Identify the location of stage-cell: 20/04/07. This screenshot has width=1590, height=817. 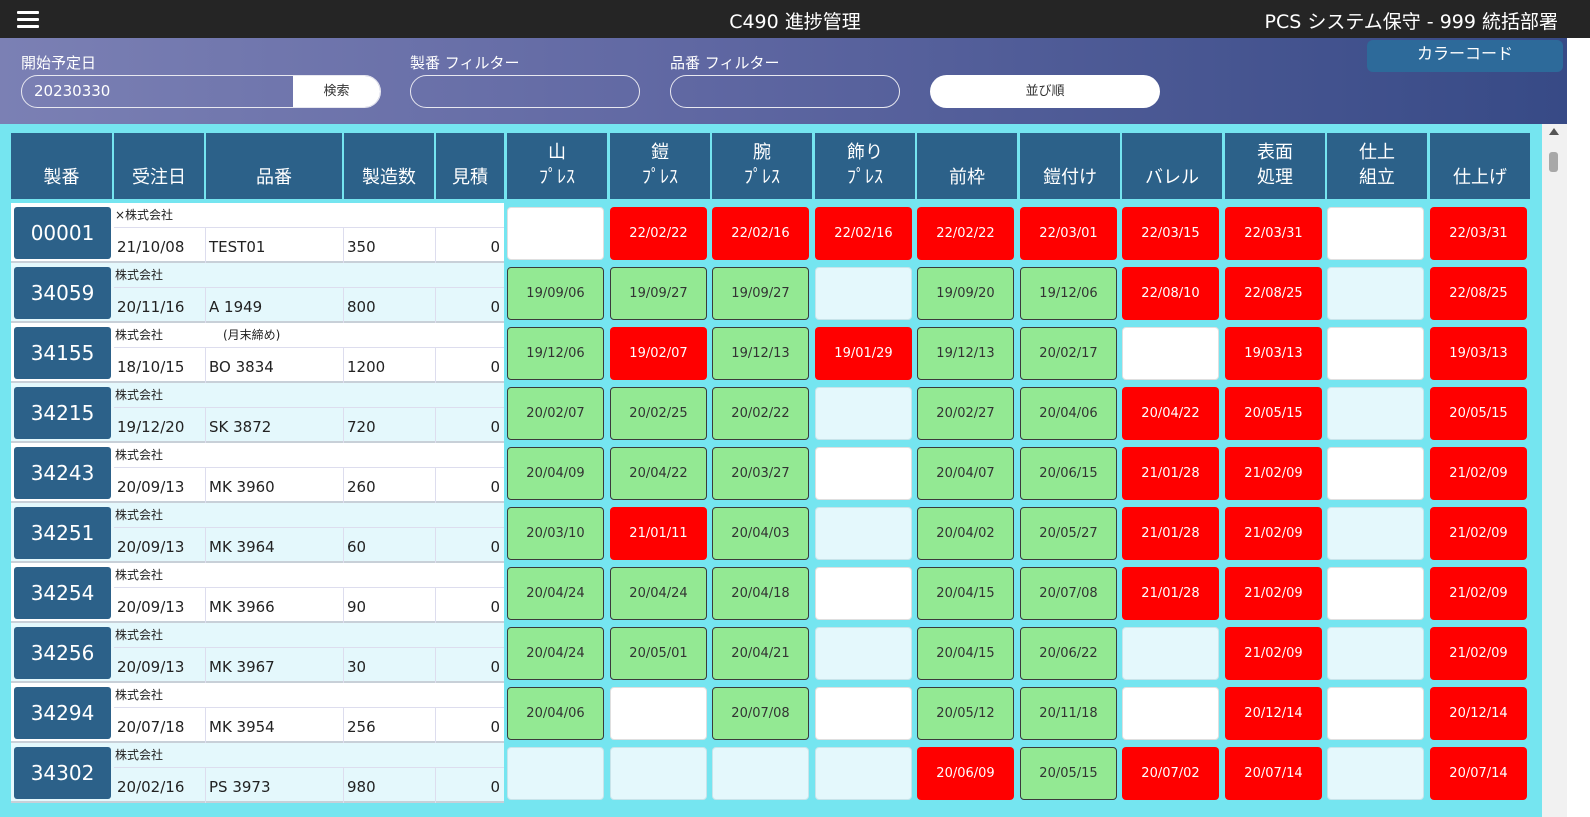
(965, 473).